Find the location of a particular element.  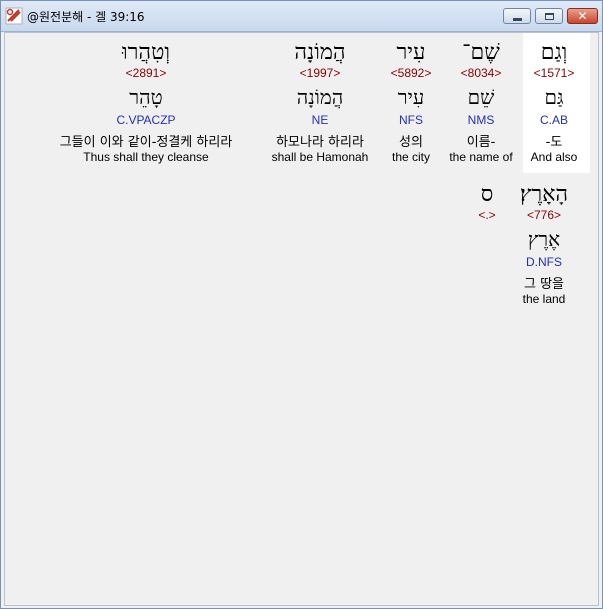

morphology-code: C.VPACZP is located at coordinates (146, 120).